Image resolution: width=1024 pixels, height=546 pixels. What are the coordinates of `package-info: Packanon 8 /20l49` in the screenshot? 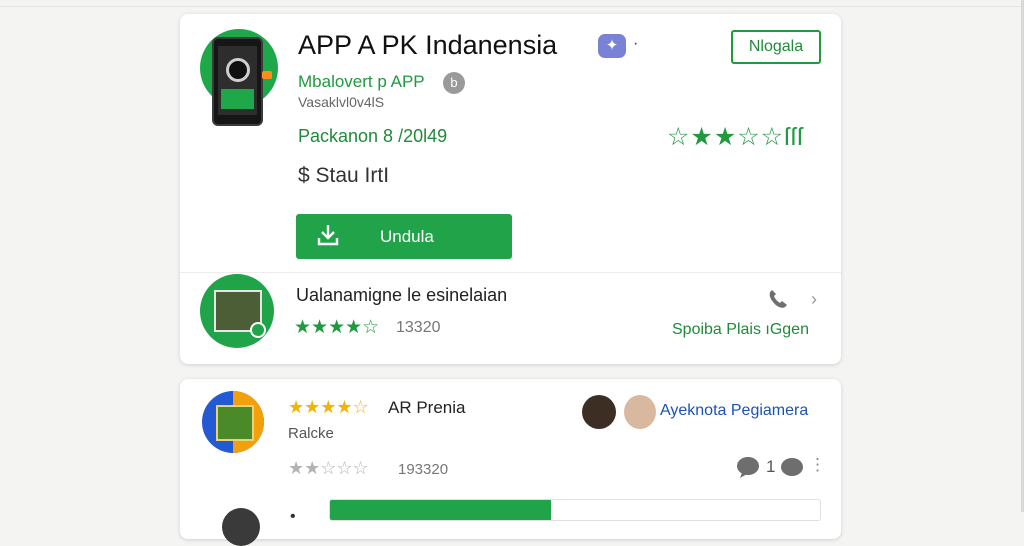 It's located at (373, 136).